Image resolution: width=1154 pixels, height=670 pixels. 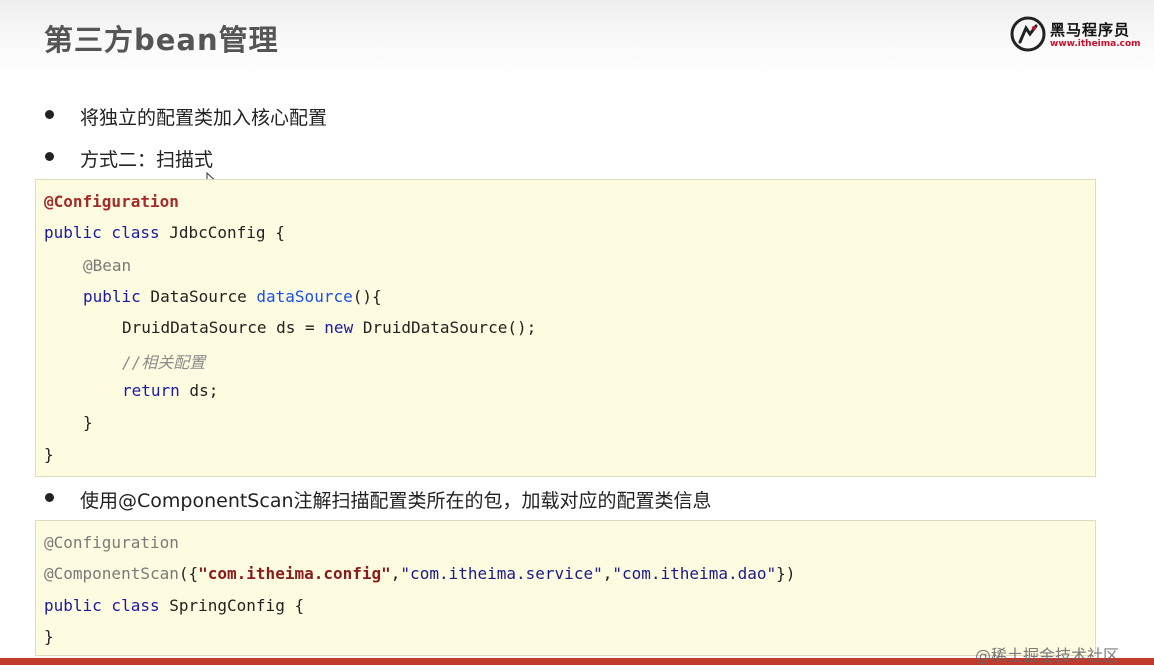 I want to click on code-line: public class SpringConfig {, so click(x=174, y=605).